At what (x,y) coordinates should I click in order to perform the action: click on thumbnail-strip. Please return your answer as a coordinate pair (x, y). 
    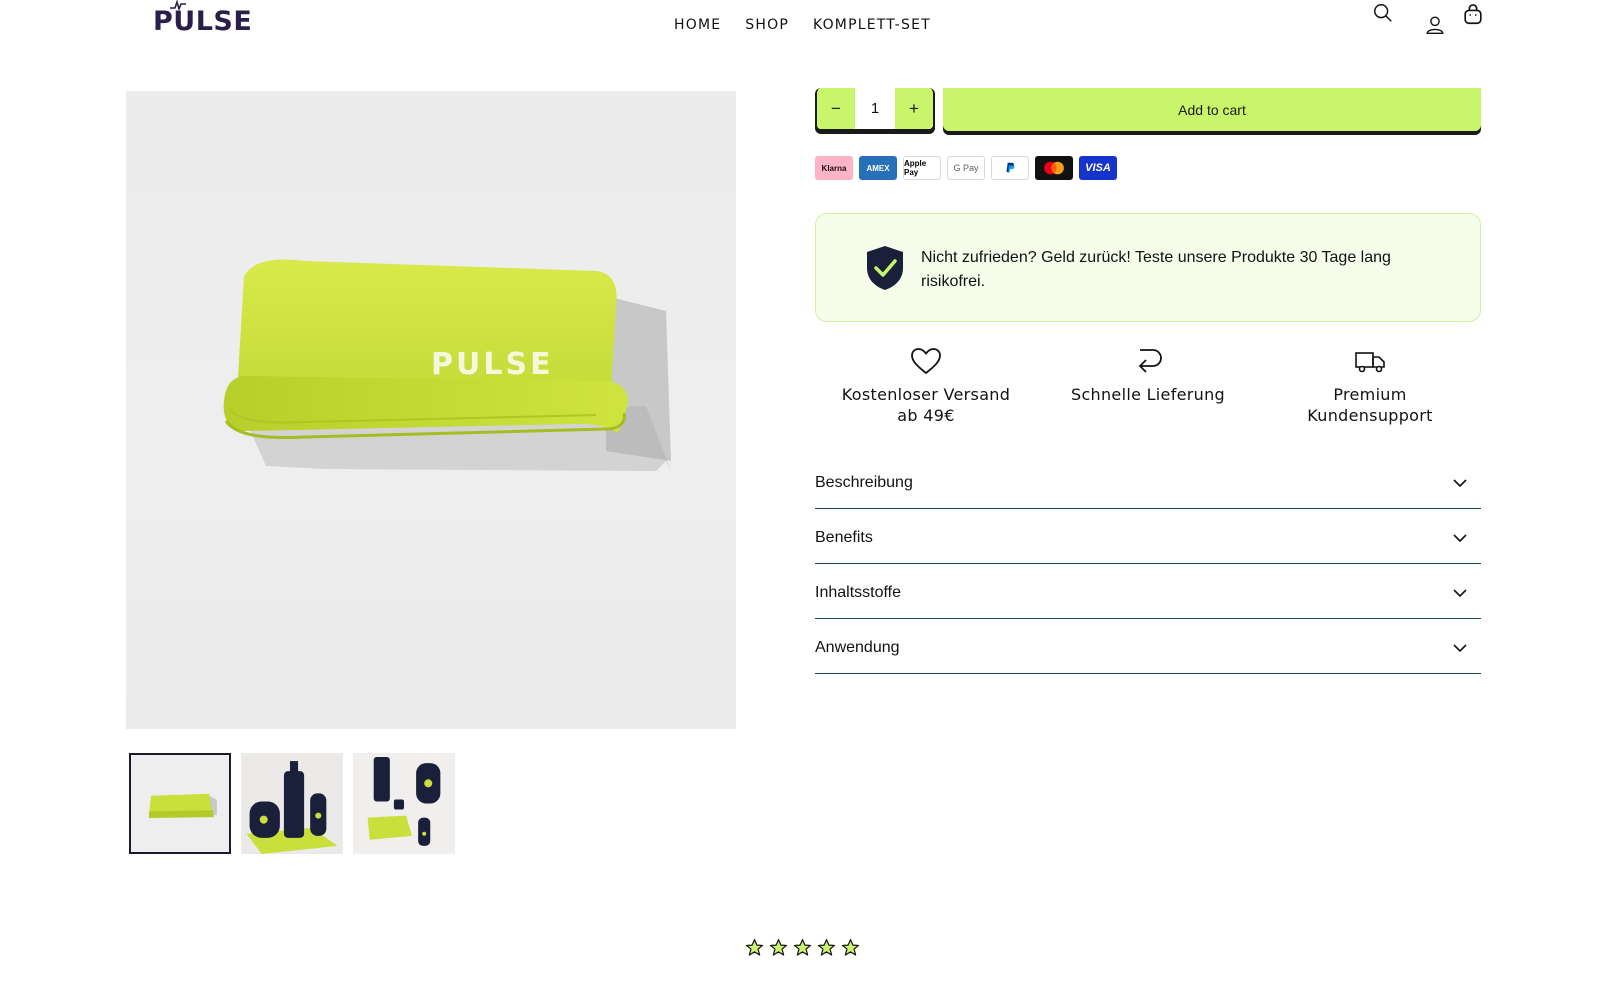
    Looking at the image, I should click on (292, 803).